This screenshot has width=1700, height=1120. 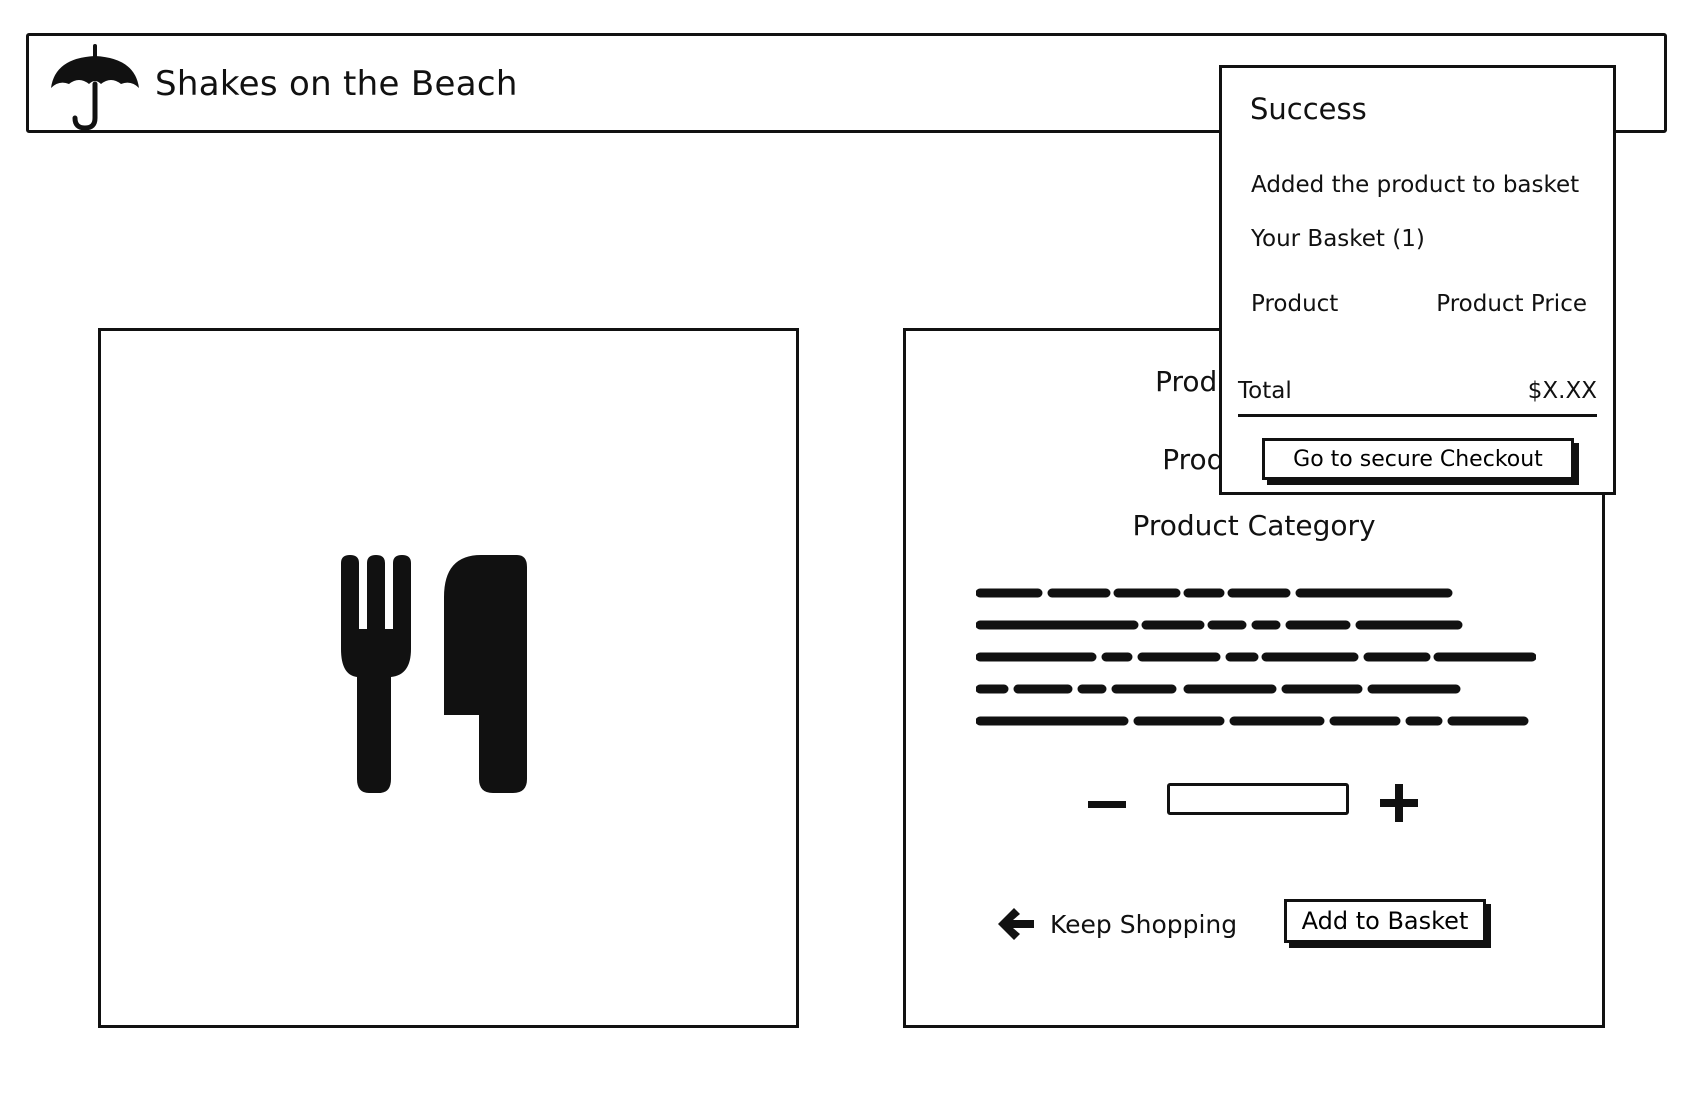 What do you see at coordinates (1415, 185) in the screenshot?
I see `popup-message: Added the product to basket` at bounding box center [1415, 185].